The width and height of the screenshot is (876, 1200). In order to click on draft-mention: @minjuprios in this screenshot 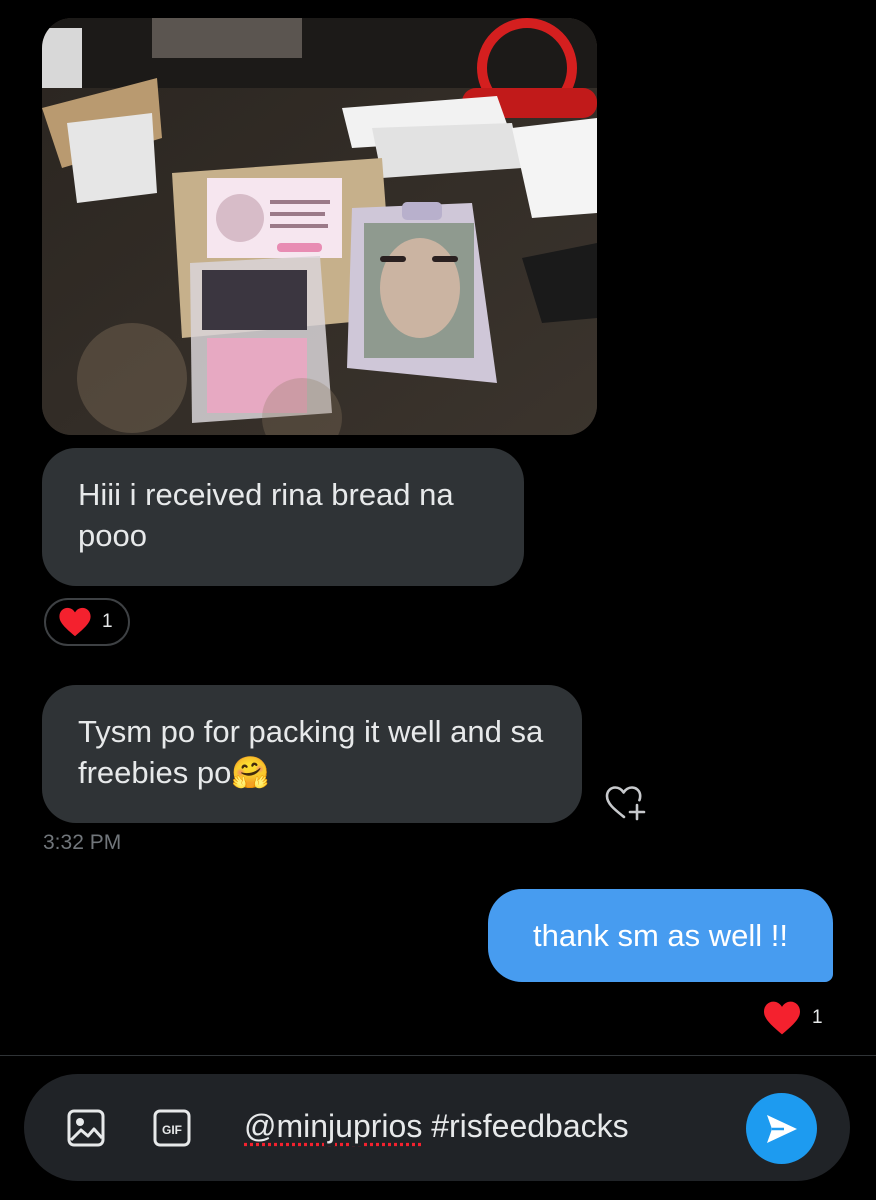, I will do `click(333, 1126)`.